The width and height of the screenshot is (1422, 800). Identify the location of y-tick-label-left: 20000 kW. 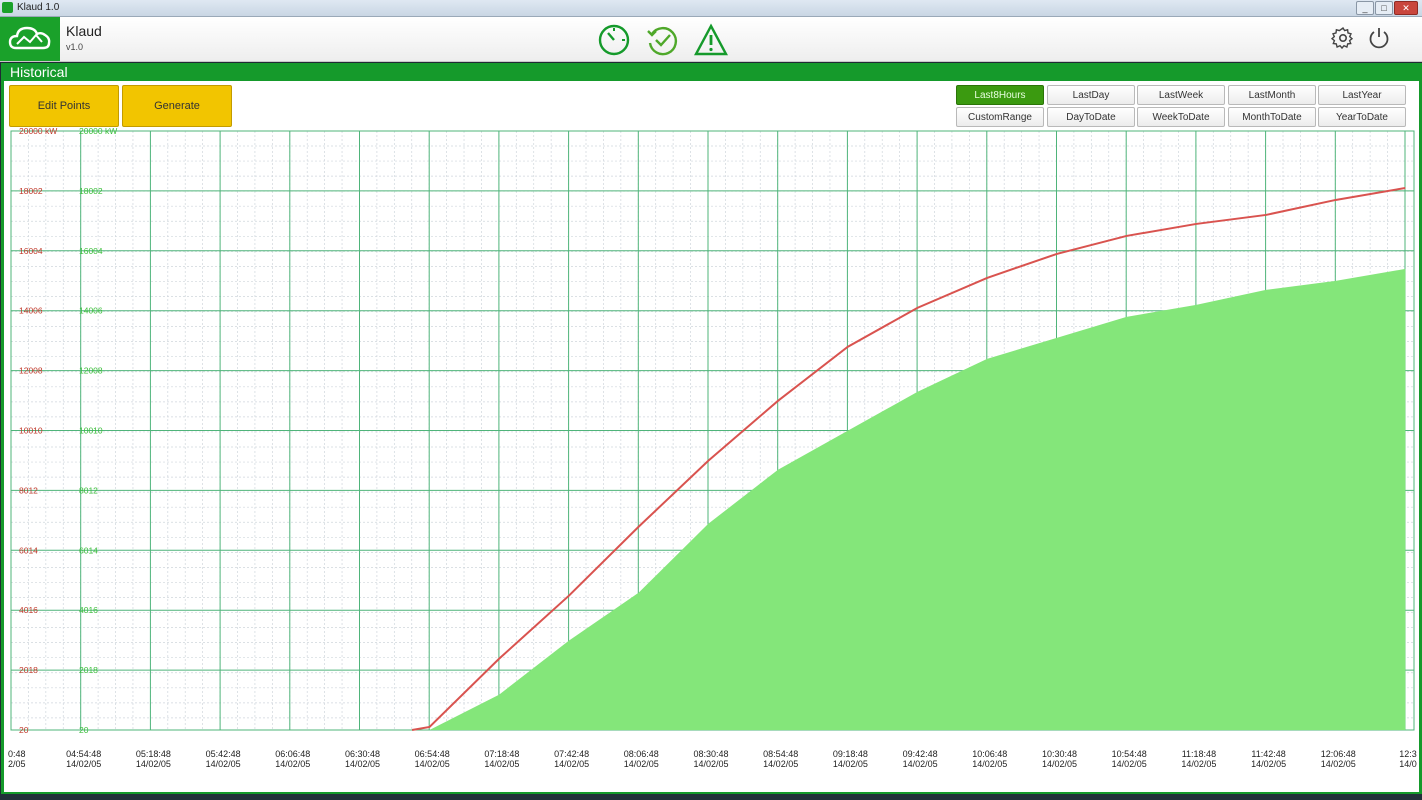
(38, 131).